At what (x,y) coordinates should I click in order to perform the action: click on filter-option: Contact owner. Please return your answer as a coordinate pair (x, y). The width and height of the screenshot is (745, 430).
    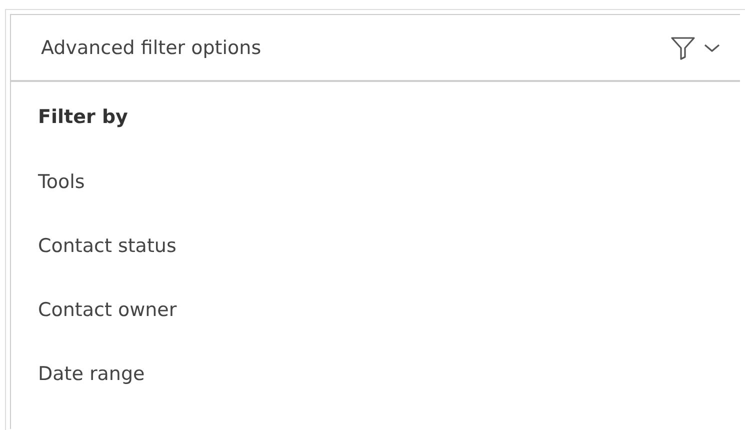
    Looking at the image, I should click on (389, 310).